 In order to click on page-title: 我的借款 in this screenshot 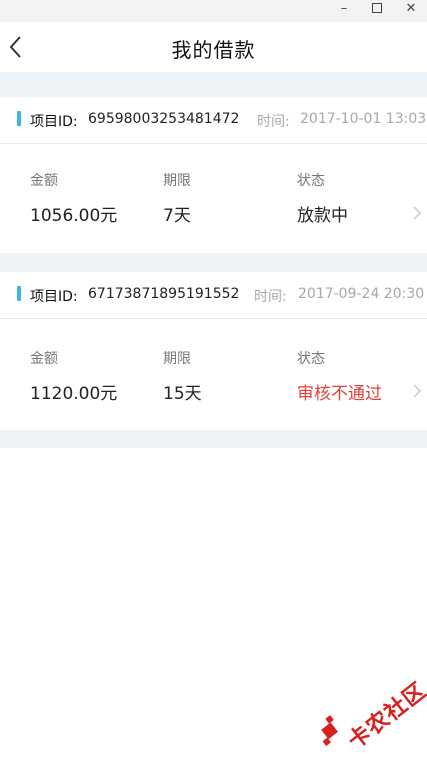, I will do `click(213, 50)`.